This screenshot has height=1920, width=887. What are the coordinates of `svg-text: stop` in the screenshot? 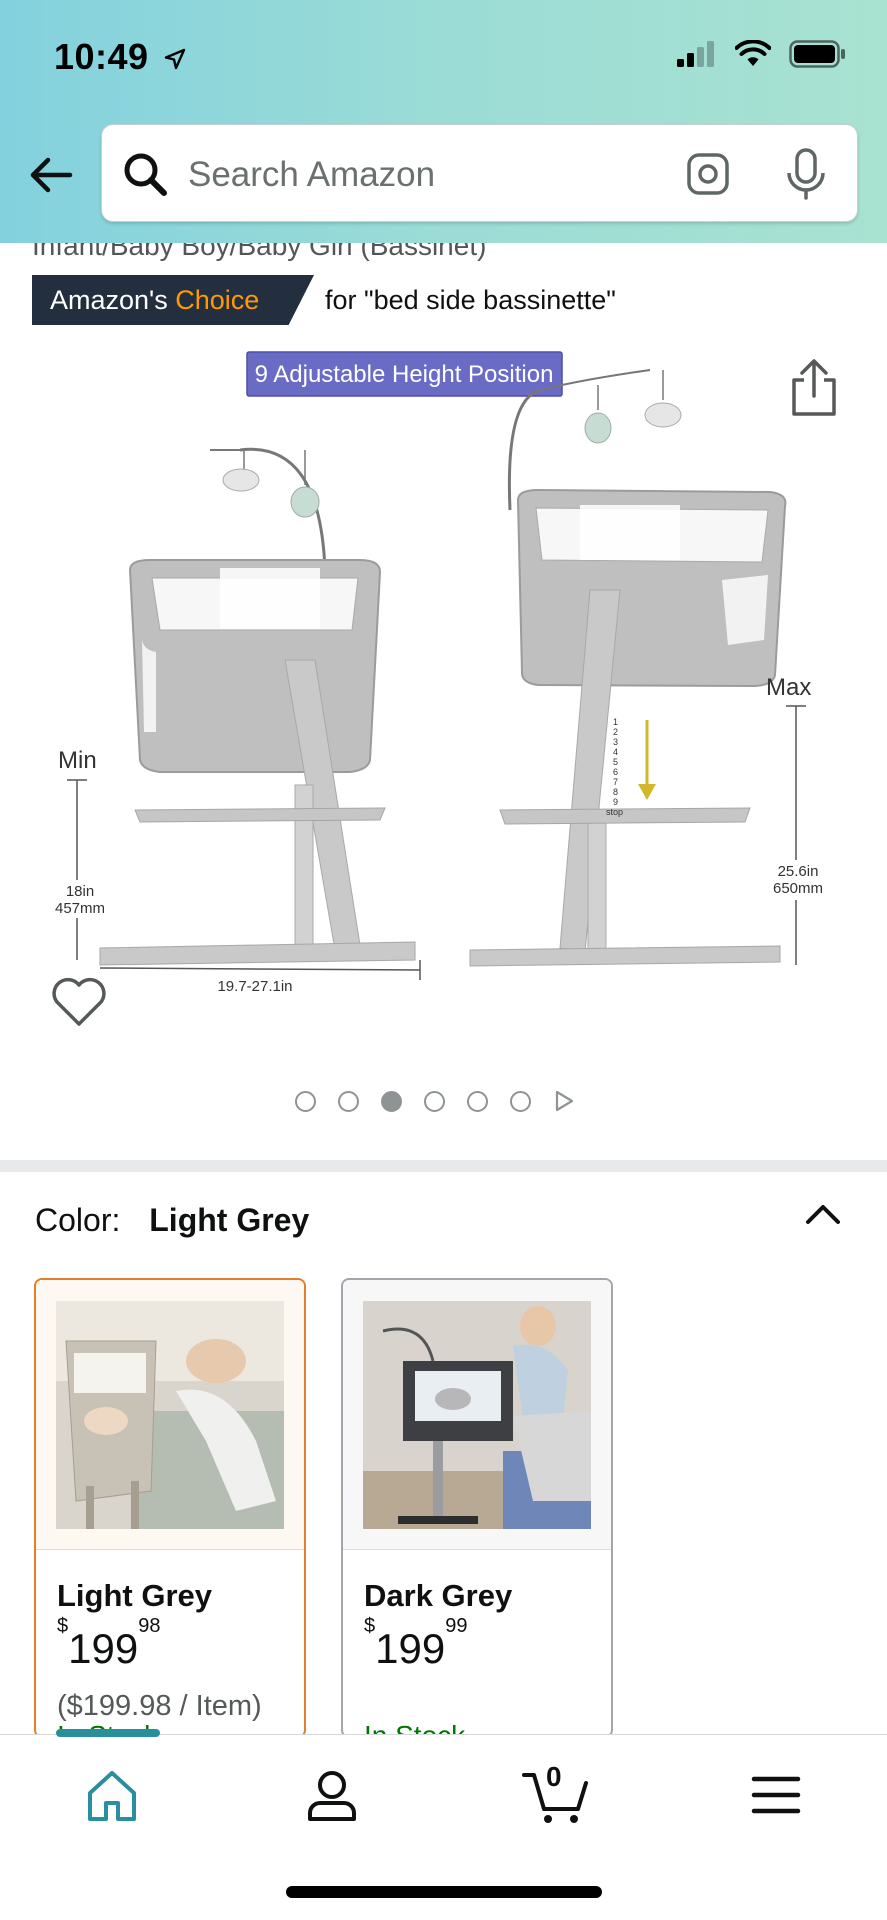 It's located at (614, 812).